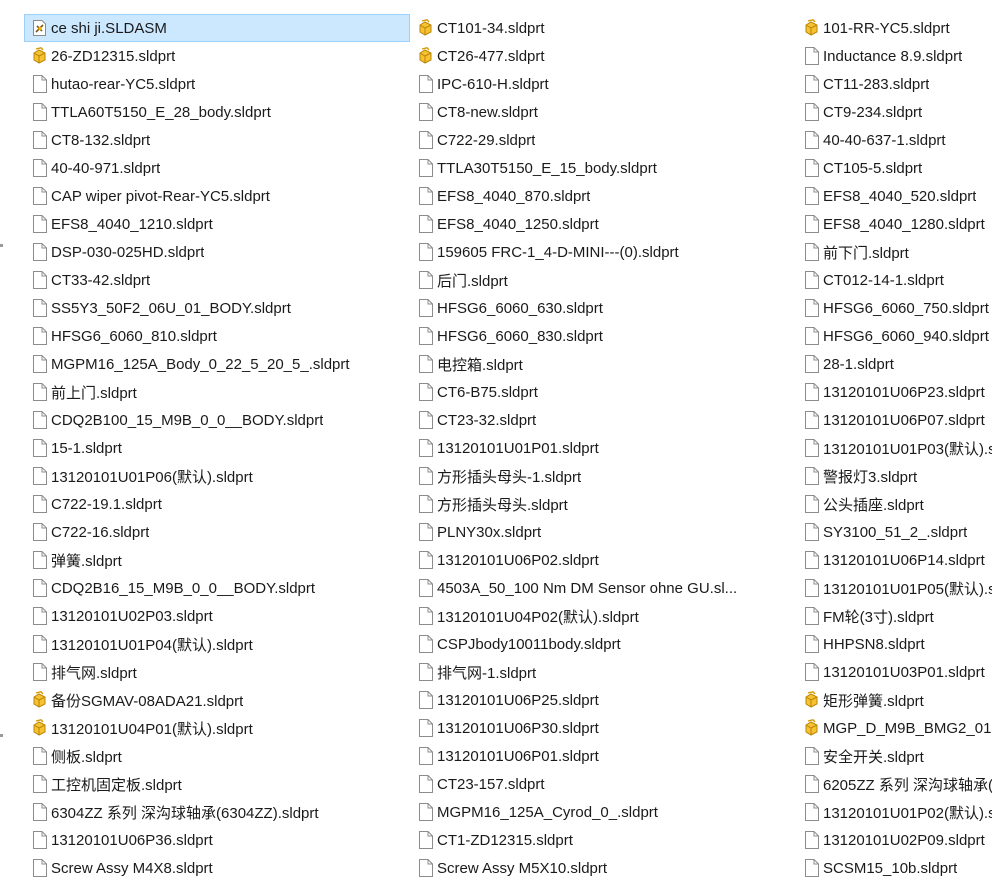 The width and height of the screenshot is (992, 885). What do you see at coordinates (603, 560) in the screenshot?
I see `file-item: 13120101U06P02.sldprt` at bounding box center [603, 560].